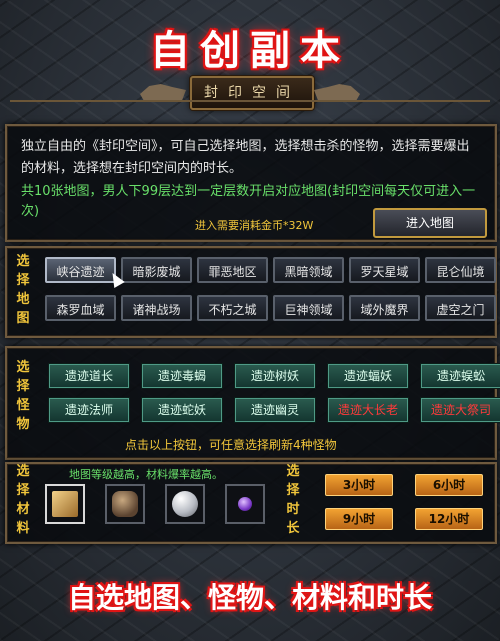  Describe the element at coordinates (80, 308) in the screenshot. I see `map-button: 森罗血域` at that location.